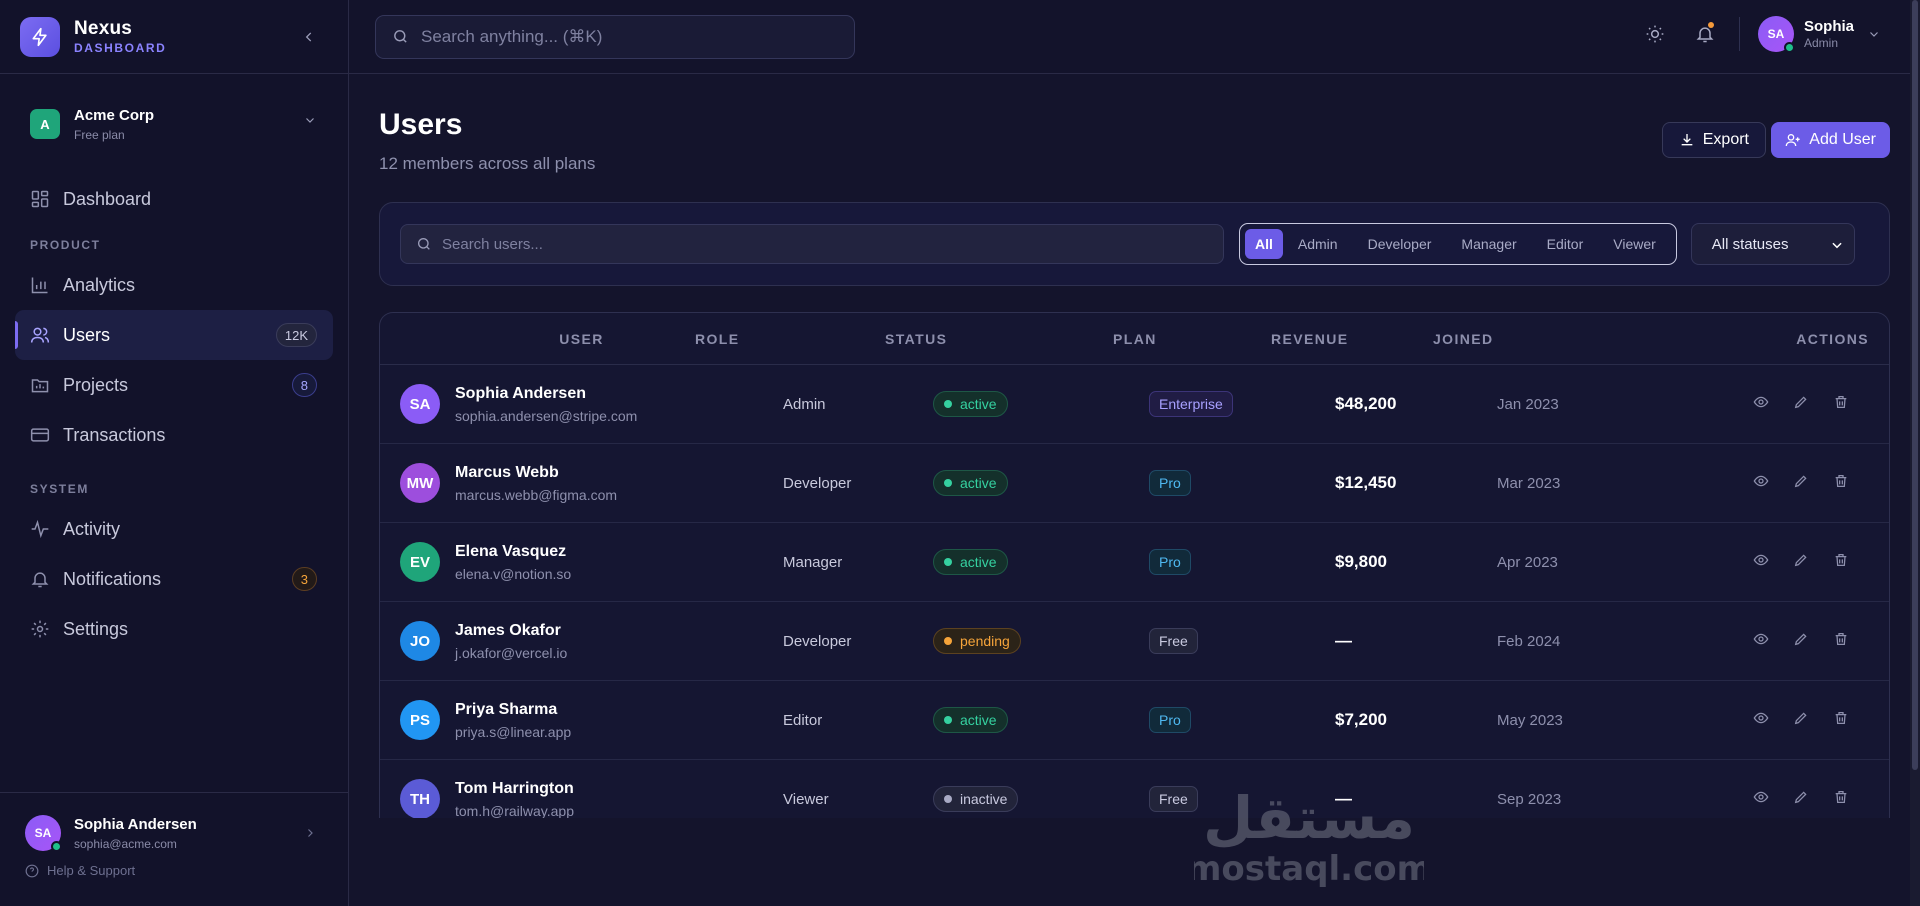 This screenshot has width=1920, height=906. I want to click on user-name: Sophia Andersen, so click(520, 393).